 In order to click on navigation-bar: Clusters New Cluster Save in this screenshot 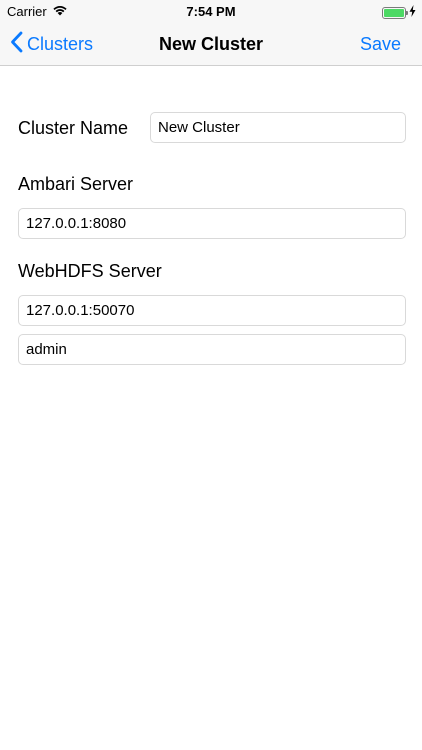, I will do `click(211, 44)`.